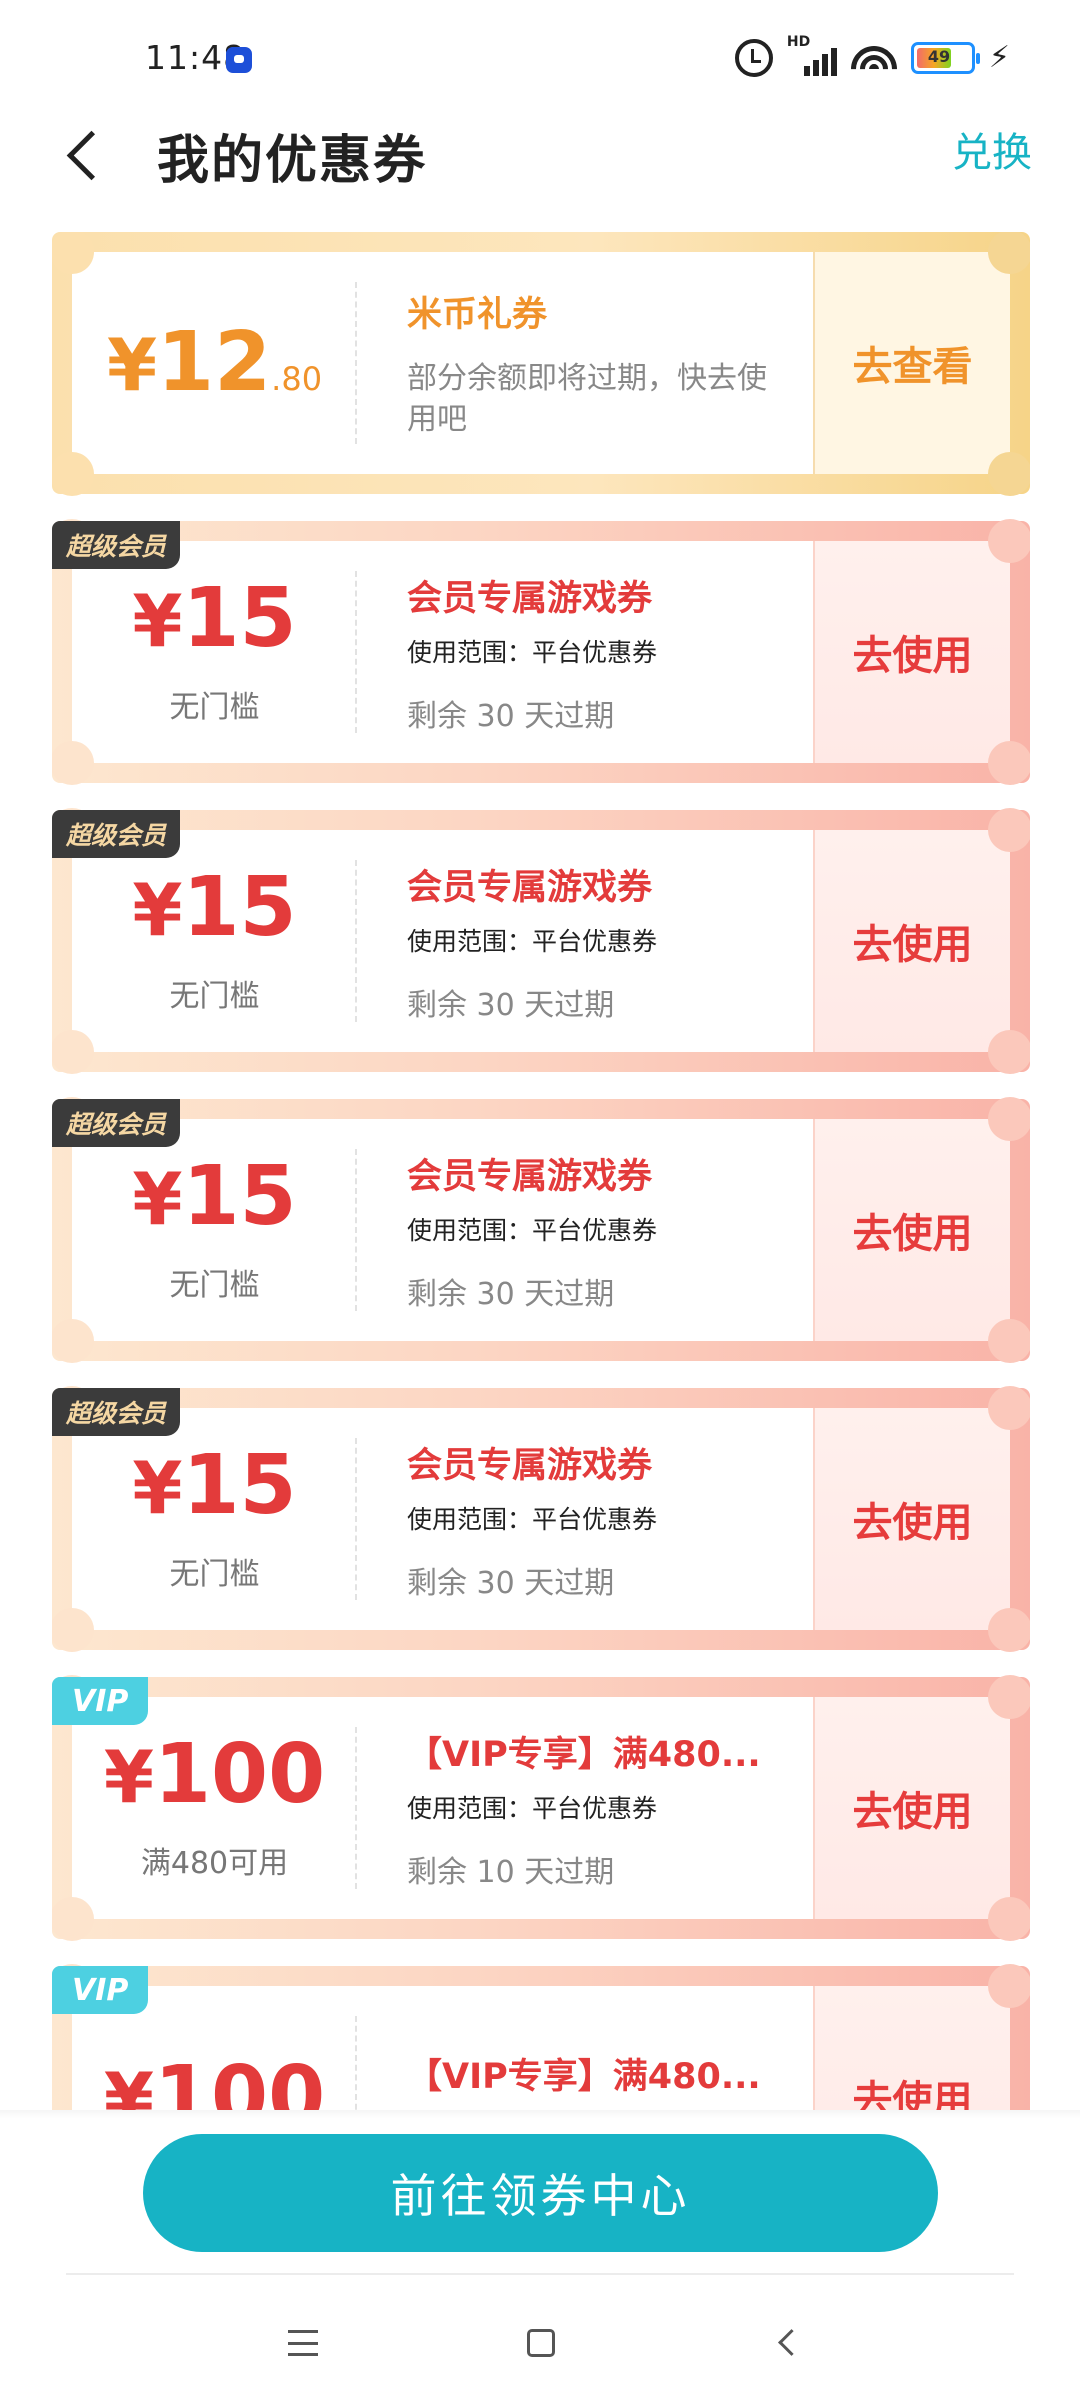 The width and height of the screenshot is (1080, 2400). Describe the element at coordinates (812, 56) in the screenshot. I see `signal-icon: HD` at that location.